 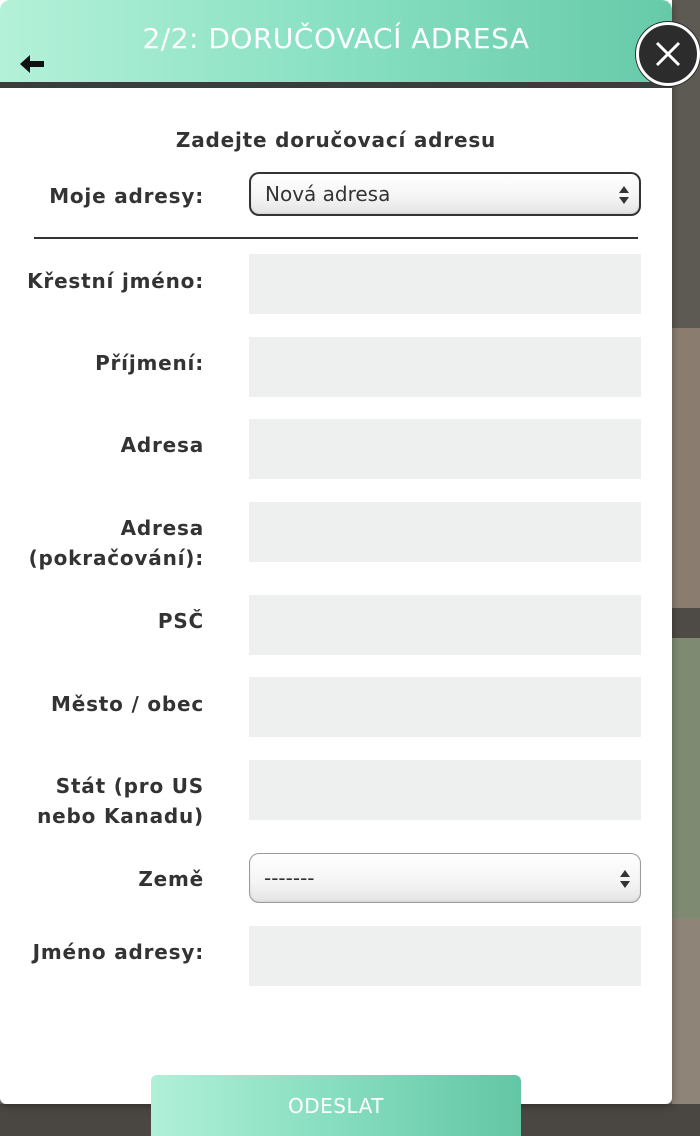 What do you see at coordinates (445, 956) in the screenshot?
I see `address-name-field` at bounding box center [445, 956].